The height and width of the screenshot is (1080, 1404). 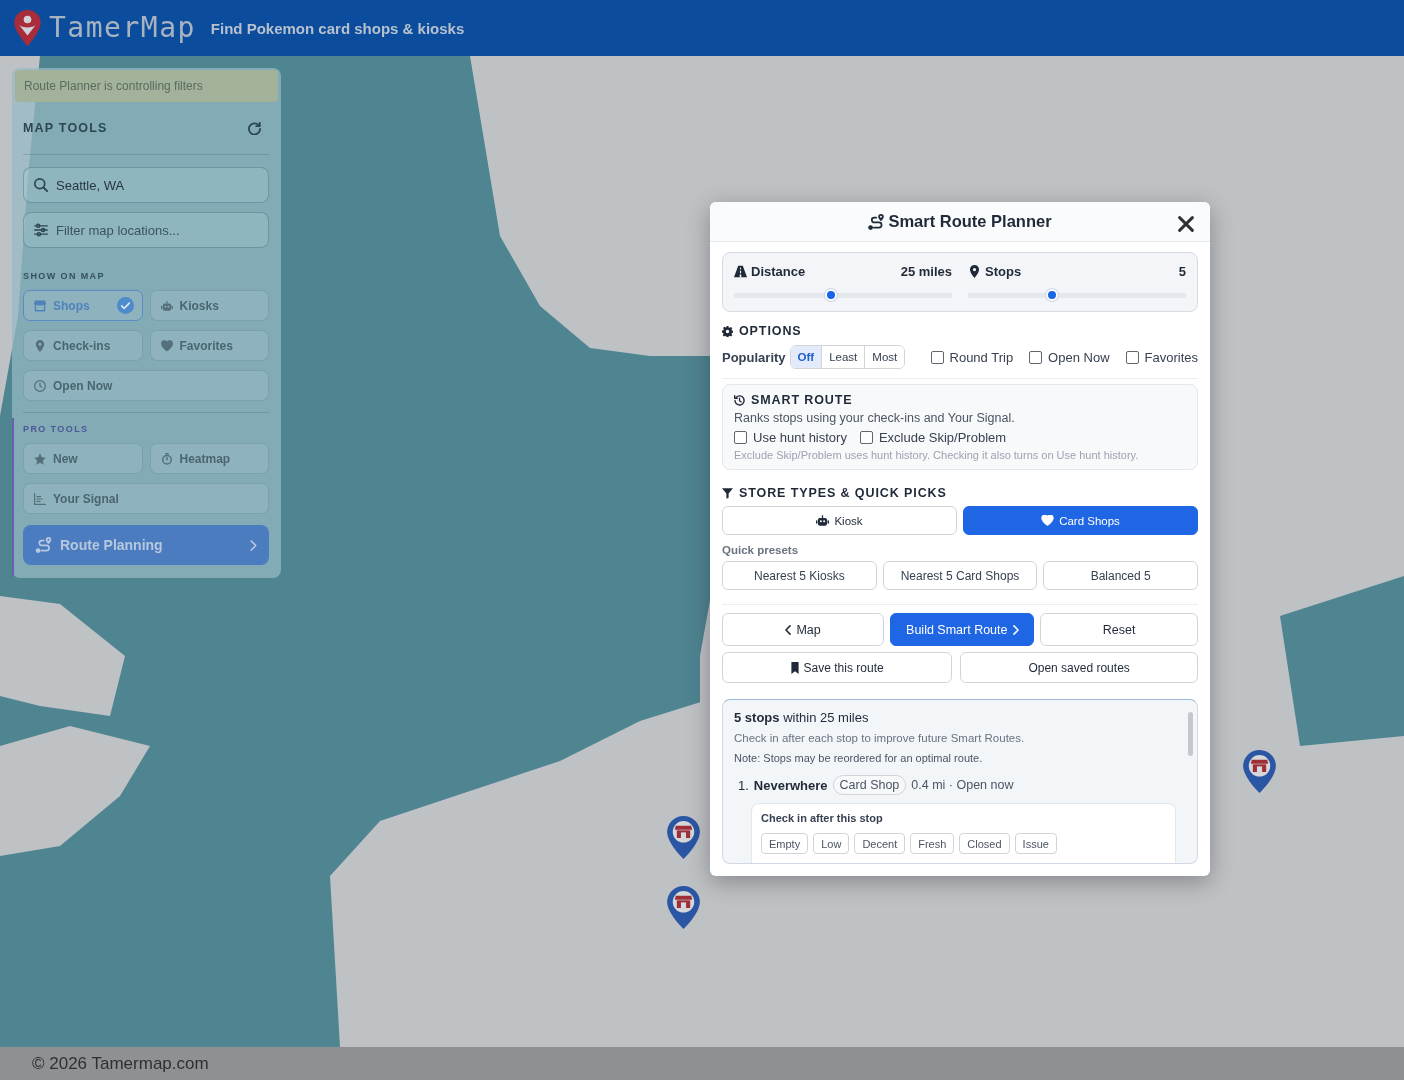 What do you see at coordinates (843, 493) in the screenshot?
I see `section-heading: STORE TYPES & QUICK PICKS` at bounding box center [843, 493].